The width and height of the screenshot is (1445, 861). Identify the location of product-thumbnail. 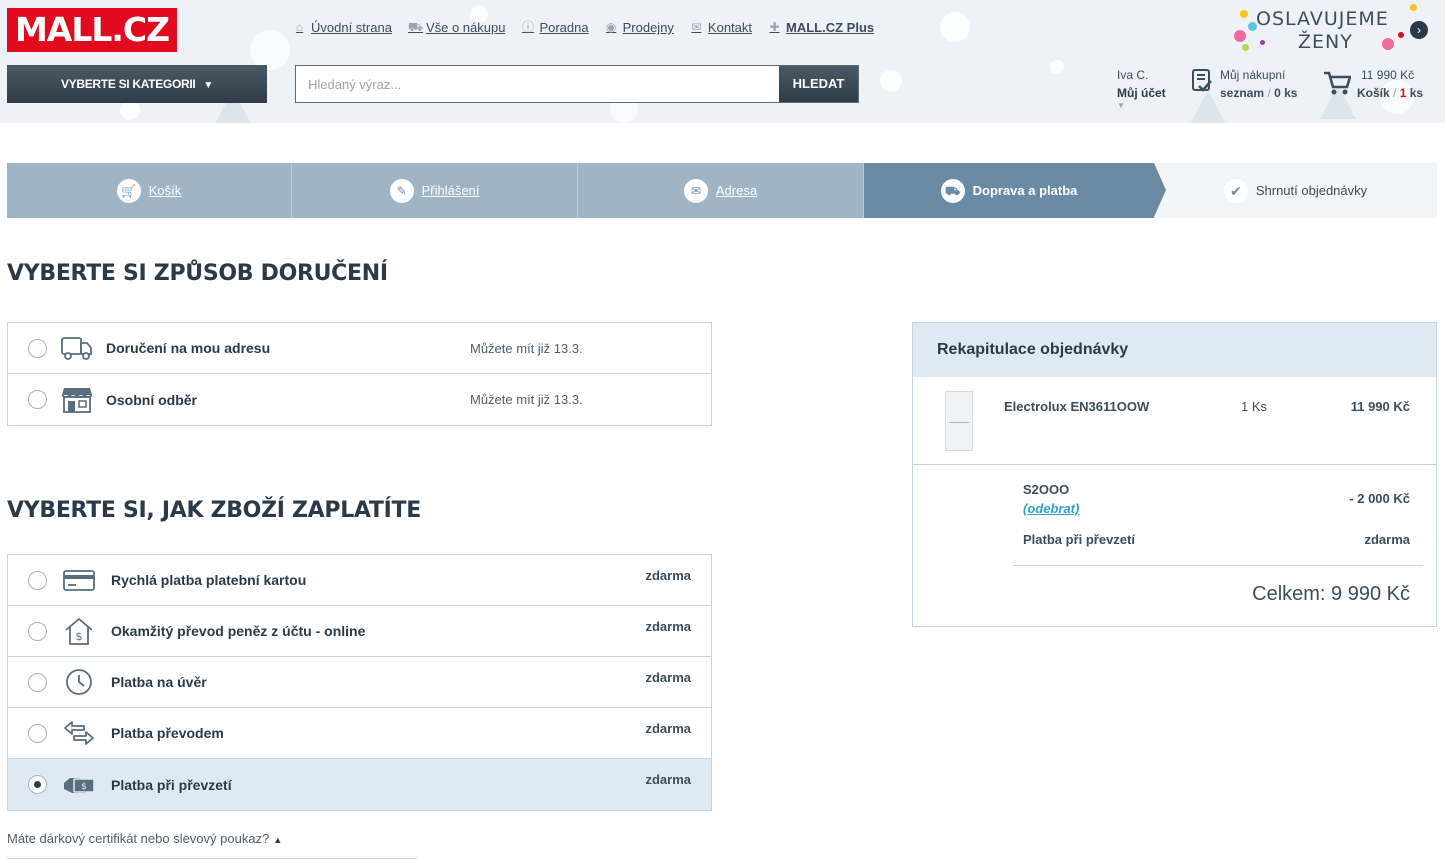
(959, 421).